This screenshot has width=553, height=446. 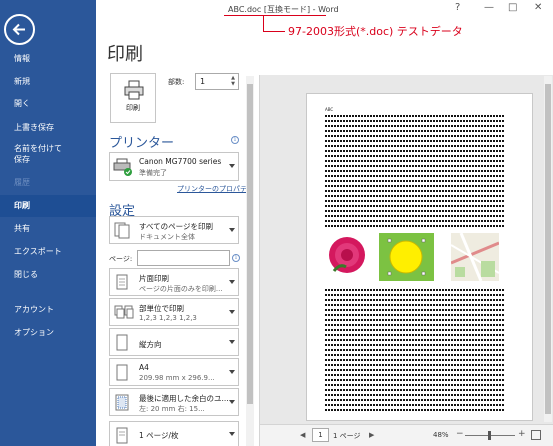 I want to click on settings-scrollbar-thumb, so click(x=250, y=244).